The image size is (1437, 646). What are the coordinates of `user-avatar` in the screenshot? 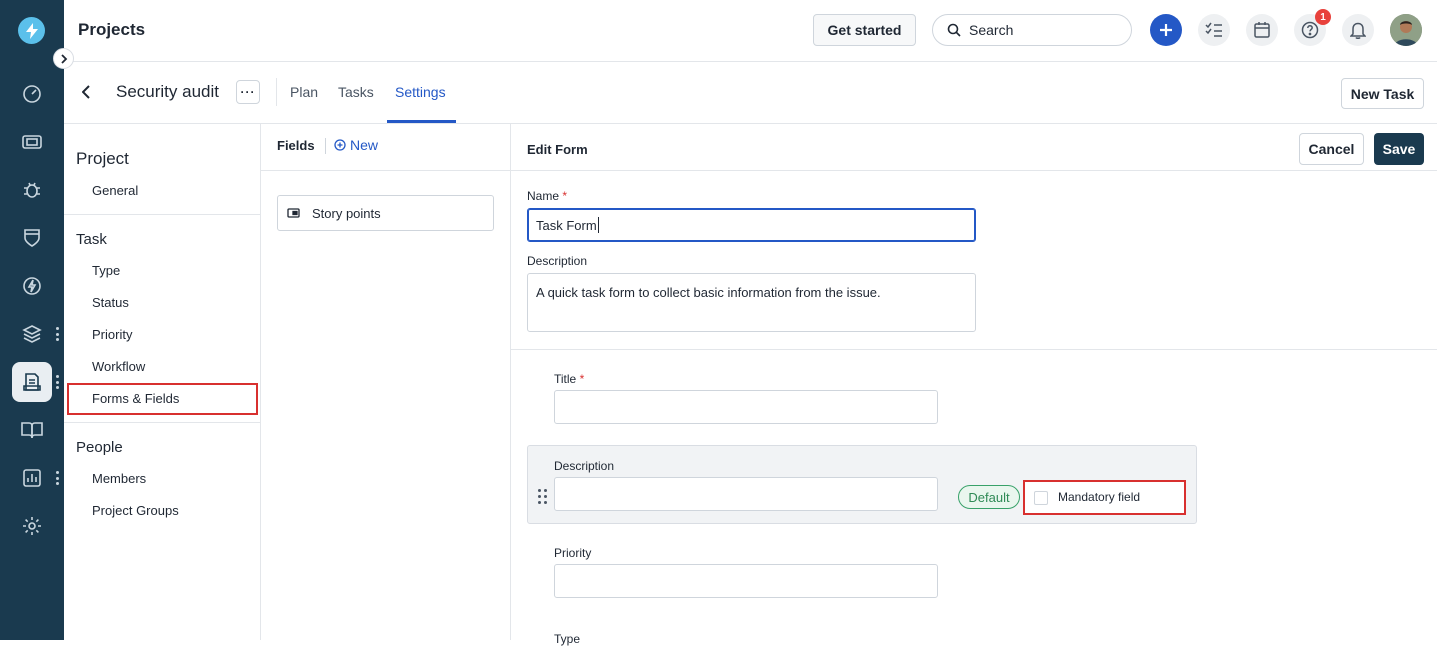 It's located at (1406, 30).